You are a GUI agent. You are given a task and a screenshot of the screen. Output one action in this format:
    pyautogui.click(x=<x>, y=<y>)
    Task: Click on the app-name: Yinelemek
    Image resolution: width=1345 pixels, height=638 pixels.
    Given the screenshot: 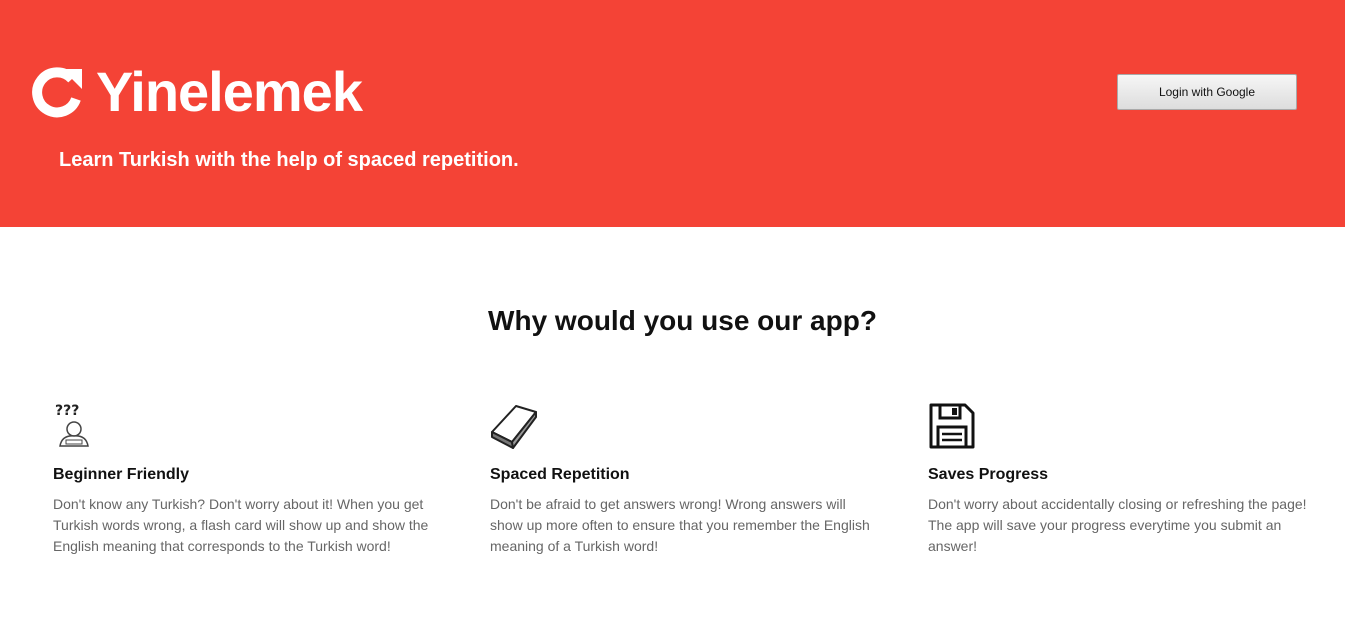 What is the action you would take?
    pyautogui.click(x=229, y=91)
    